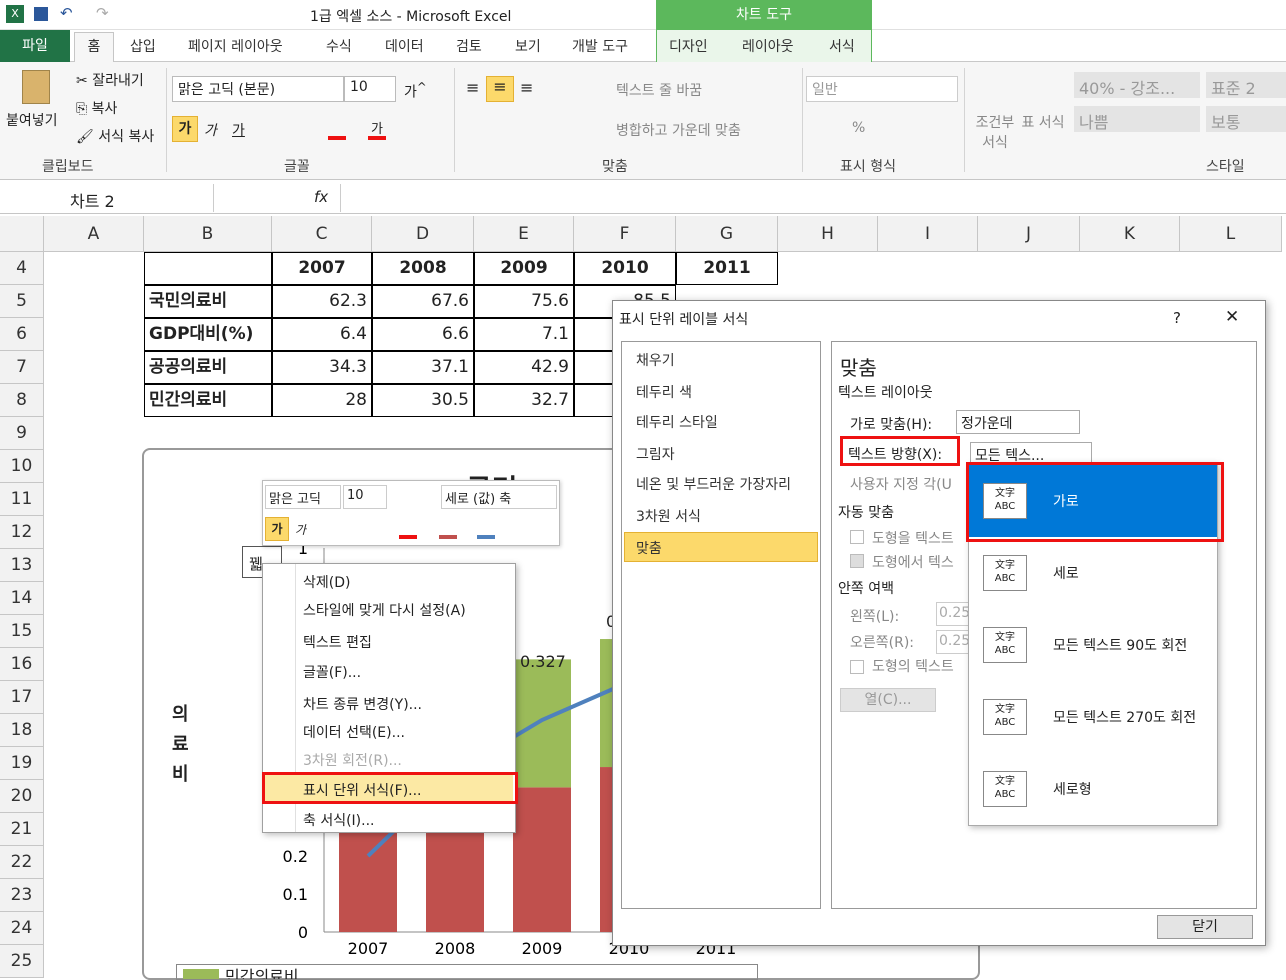  What do you see at coordinates (1043, 122) in the screenshot?
I see `format-as-table-button: 표 서식` at bounding box center [1043, 122].